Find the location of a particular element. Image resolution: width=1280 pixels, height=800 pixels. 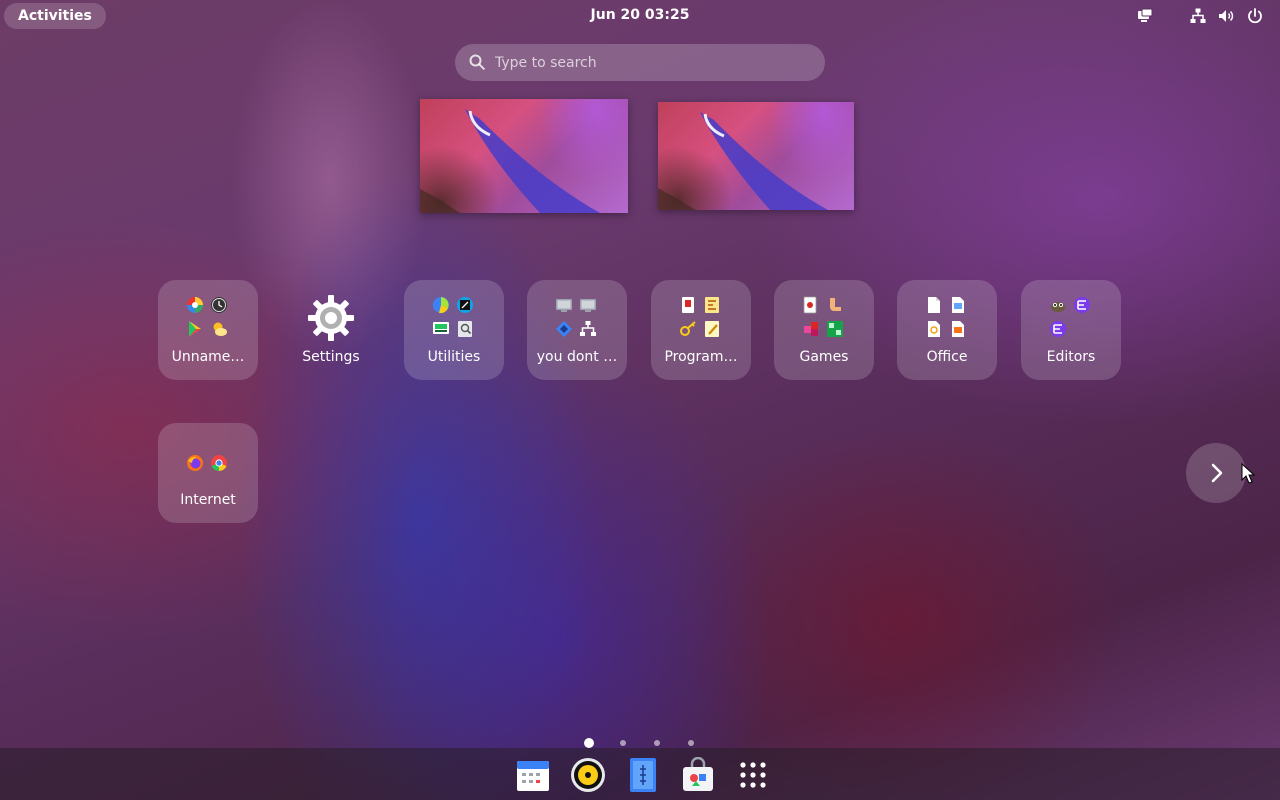

folder-label: Utilities is located at coordinates (454, 357).